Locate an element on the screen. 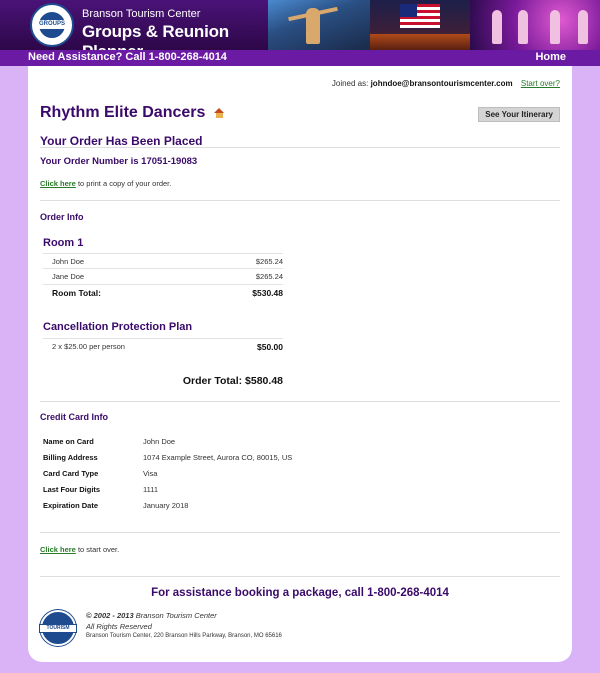  stage-graphic is located at coordinates (420, 42).